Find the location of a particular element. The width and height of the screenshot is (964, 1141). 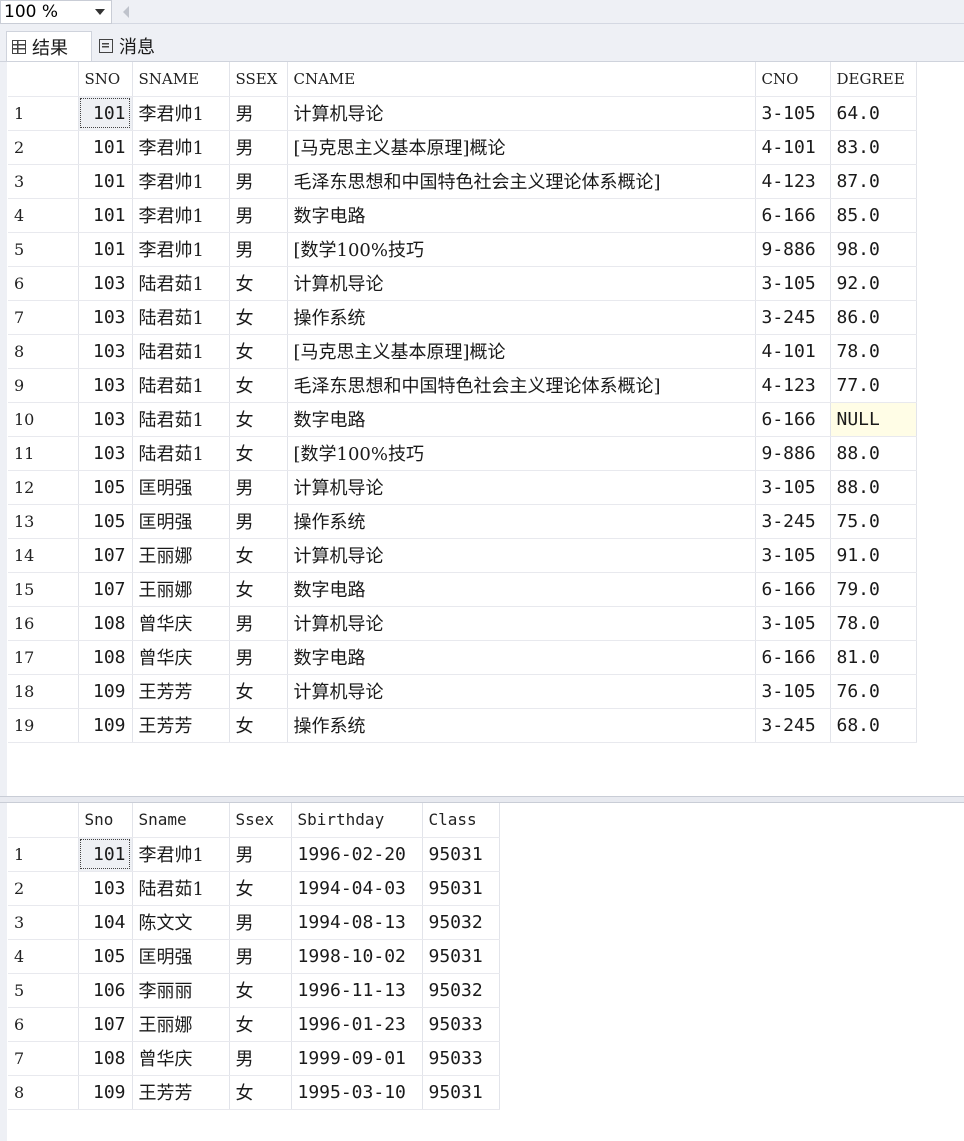

row-number-cell: 4 is located at coordinates (43, 956).